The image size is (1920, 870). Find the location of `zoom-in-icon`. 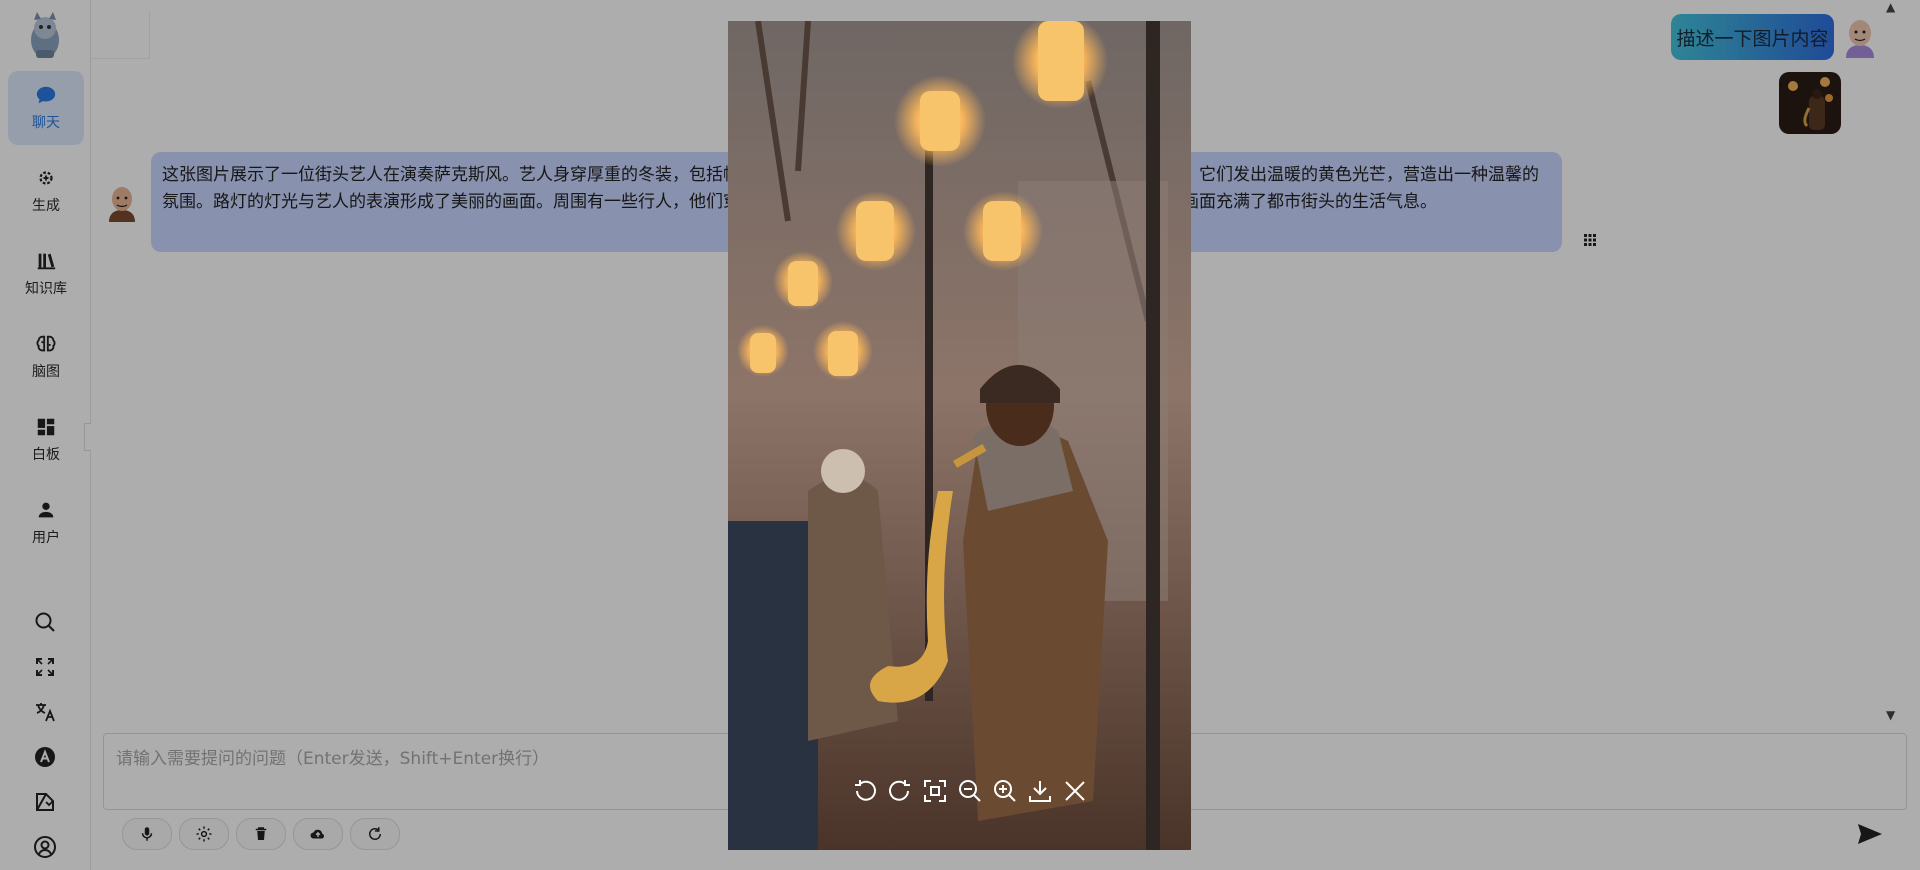

zoom-in-icon is located at coordinates (1005, 791).